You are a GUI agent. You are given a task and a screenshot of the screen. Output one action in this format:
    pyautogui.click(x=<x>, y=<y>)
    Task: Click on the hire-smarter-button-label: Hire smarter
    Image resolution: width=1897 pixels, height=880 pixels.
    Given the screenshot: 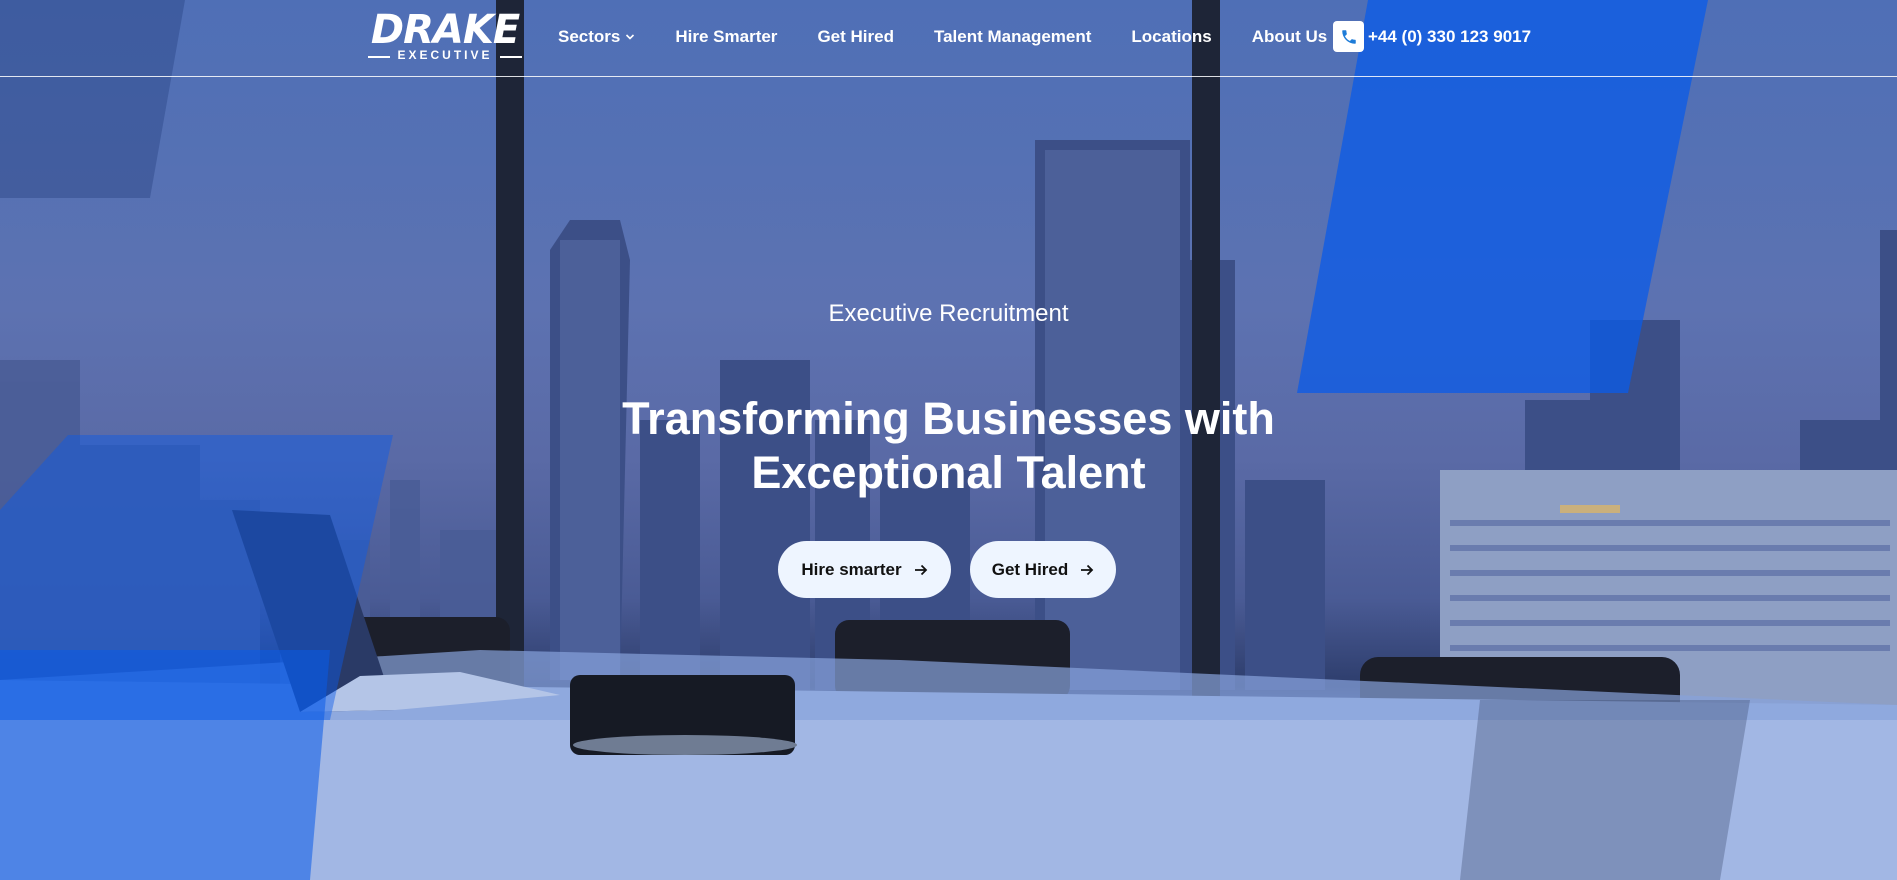 What is the action you would take?
    pyautogui.click(x=851, y=569)
    